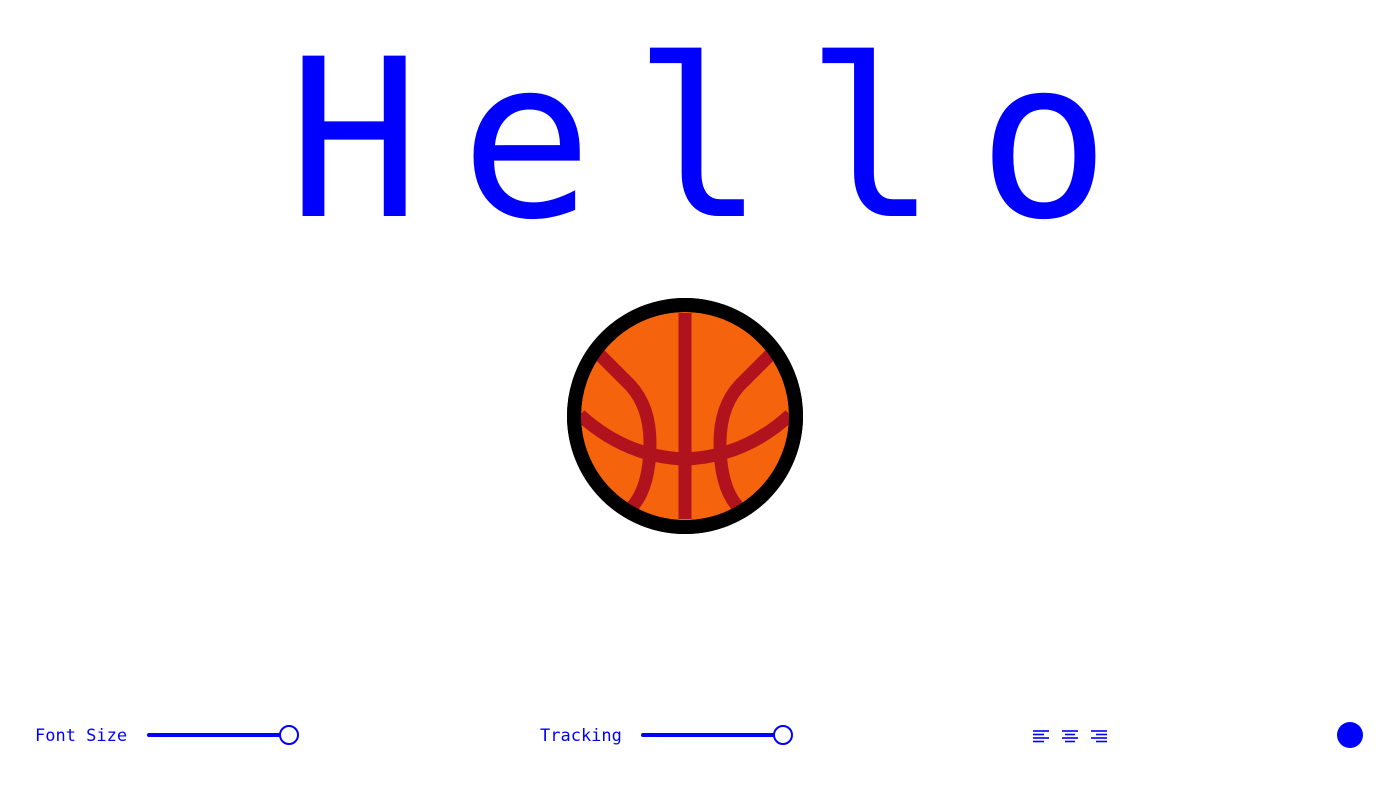 The height and width of the screenshot is (789, 1398). I want to click on controls-bar: Font Size Tracking, so click(699, 735).